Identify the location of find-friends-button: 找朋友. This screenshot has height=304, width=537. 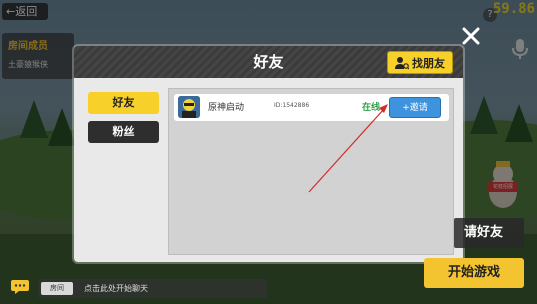
(420, 62).